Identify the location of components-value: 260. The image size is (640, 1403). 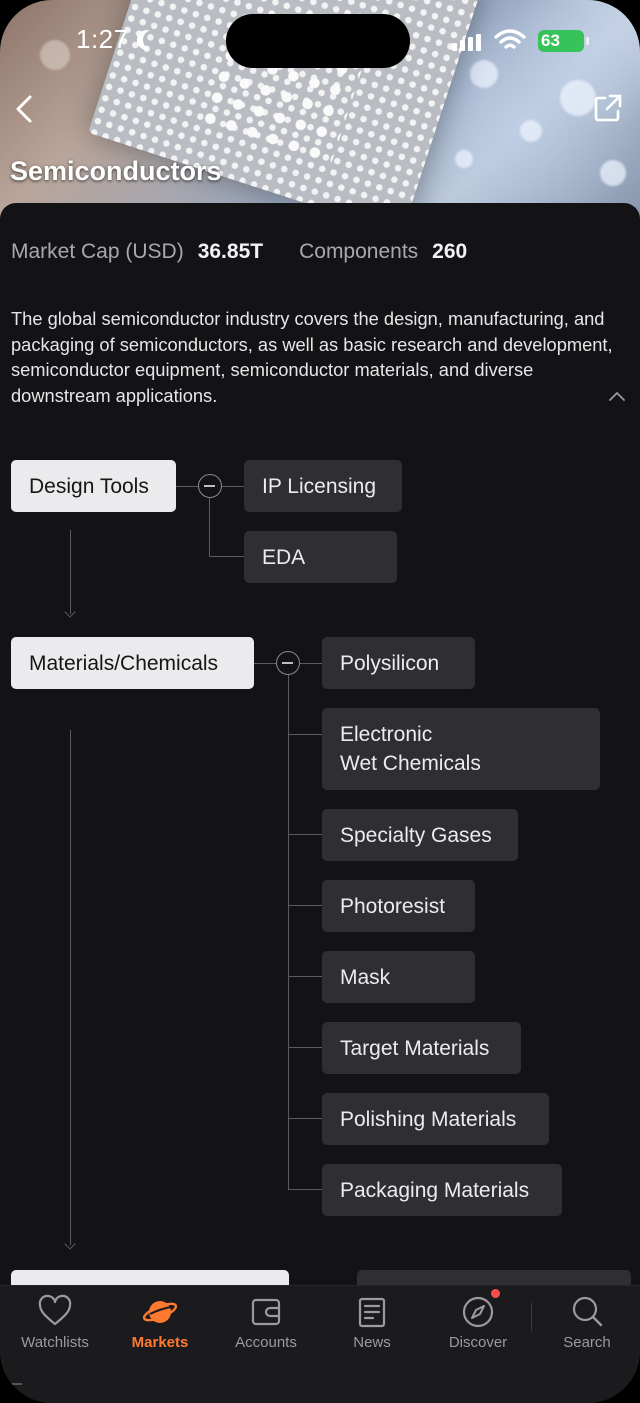
(450, 251).